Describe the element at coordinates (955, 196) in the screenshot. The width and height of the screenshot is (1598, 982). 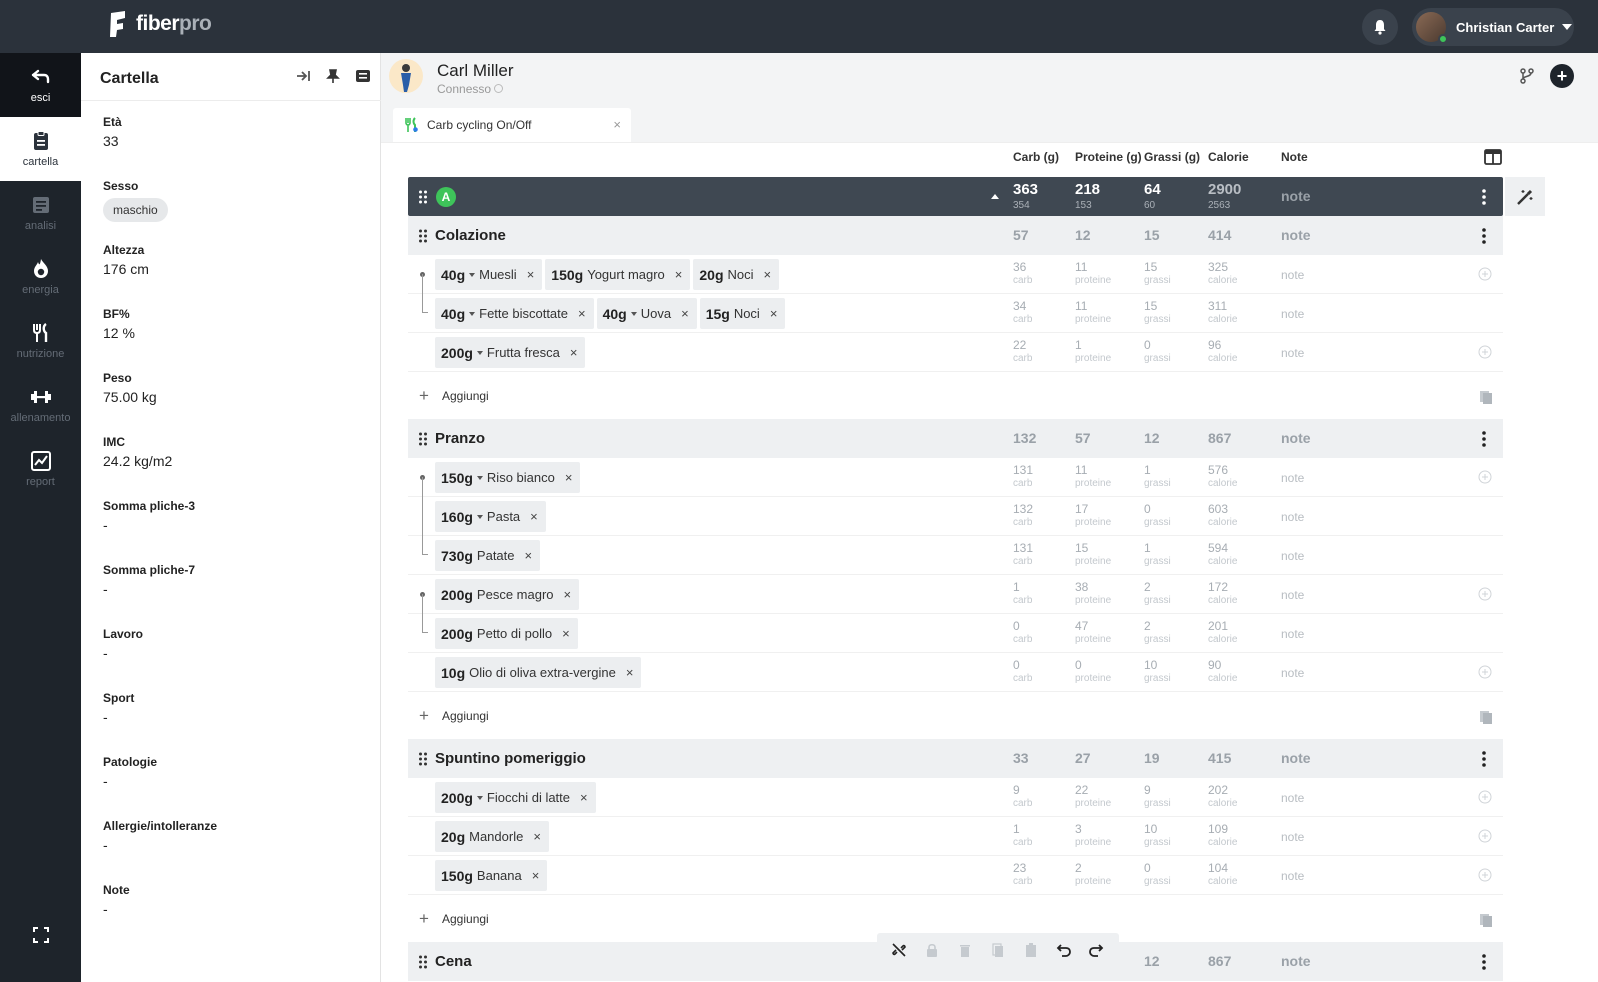
I see `day-row: A 363 354 218 153 64 60 2900 2563 note` at that location.